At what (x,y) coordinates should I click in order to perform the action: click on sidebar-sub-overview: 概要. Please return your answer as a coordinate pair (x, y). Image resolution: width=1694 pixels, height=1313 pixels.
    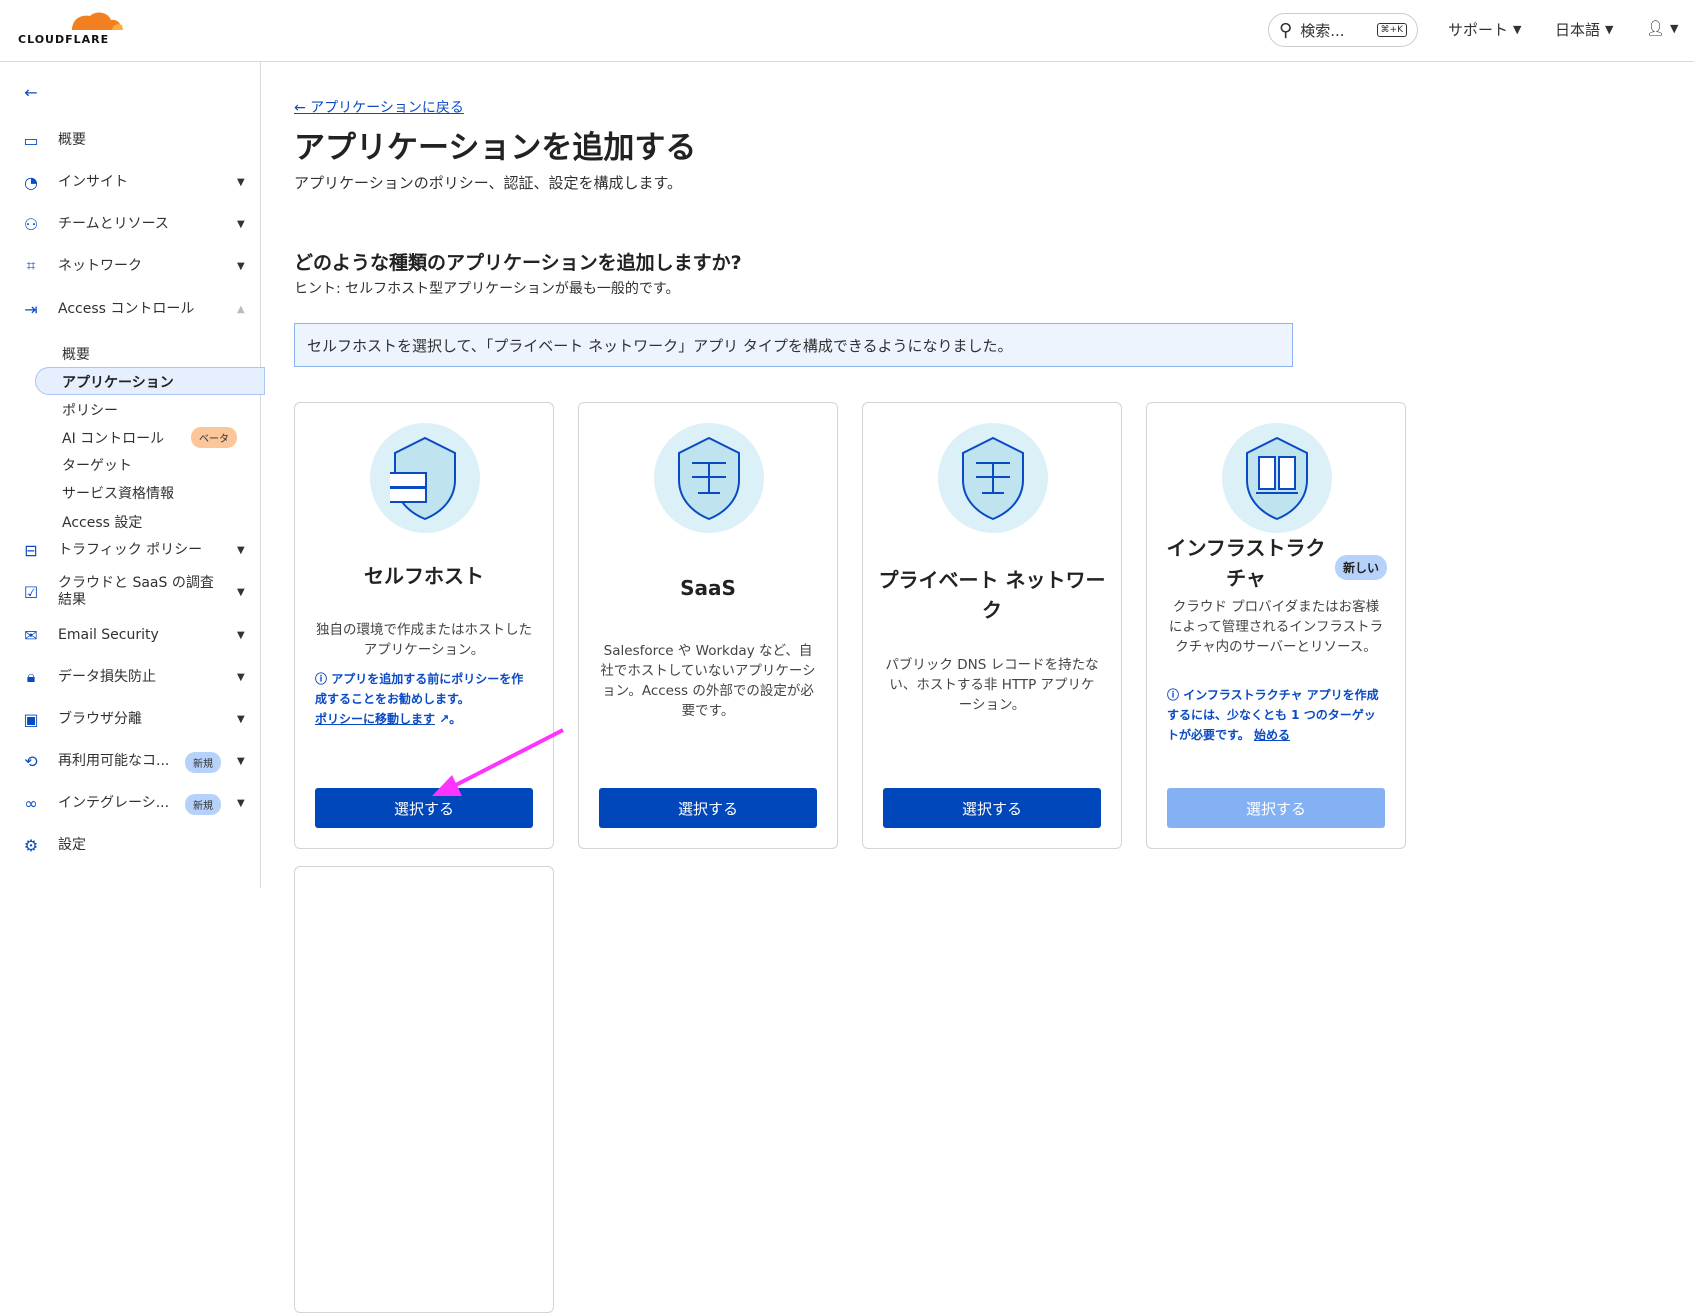
    Looking at the image, I should click on (76, 354).